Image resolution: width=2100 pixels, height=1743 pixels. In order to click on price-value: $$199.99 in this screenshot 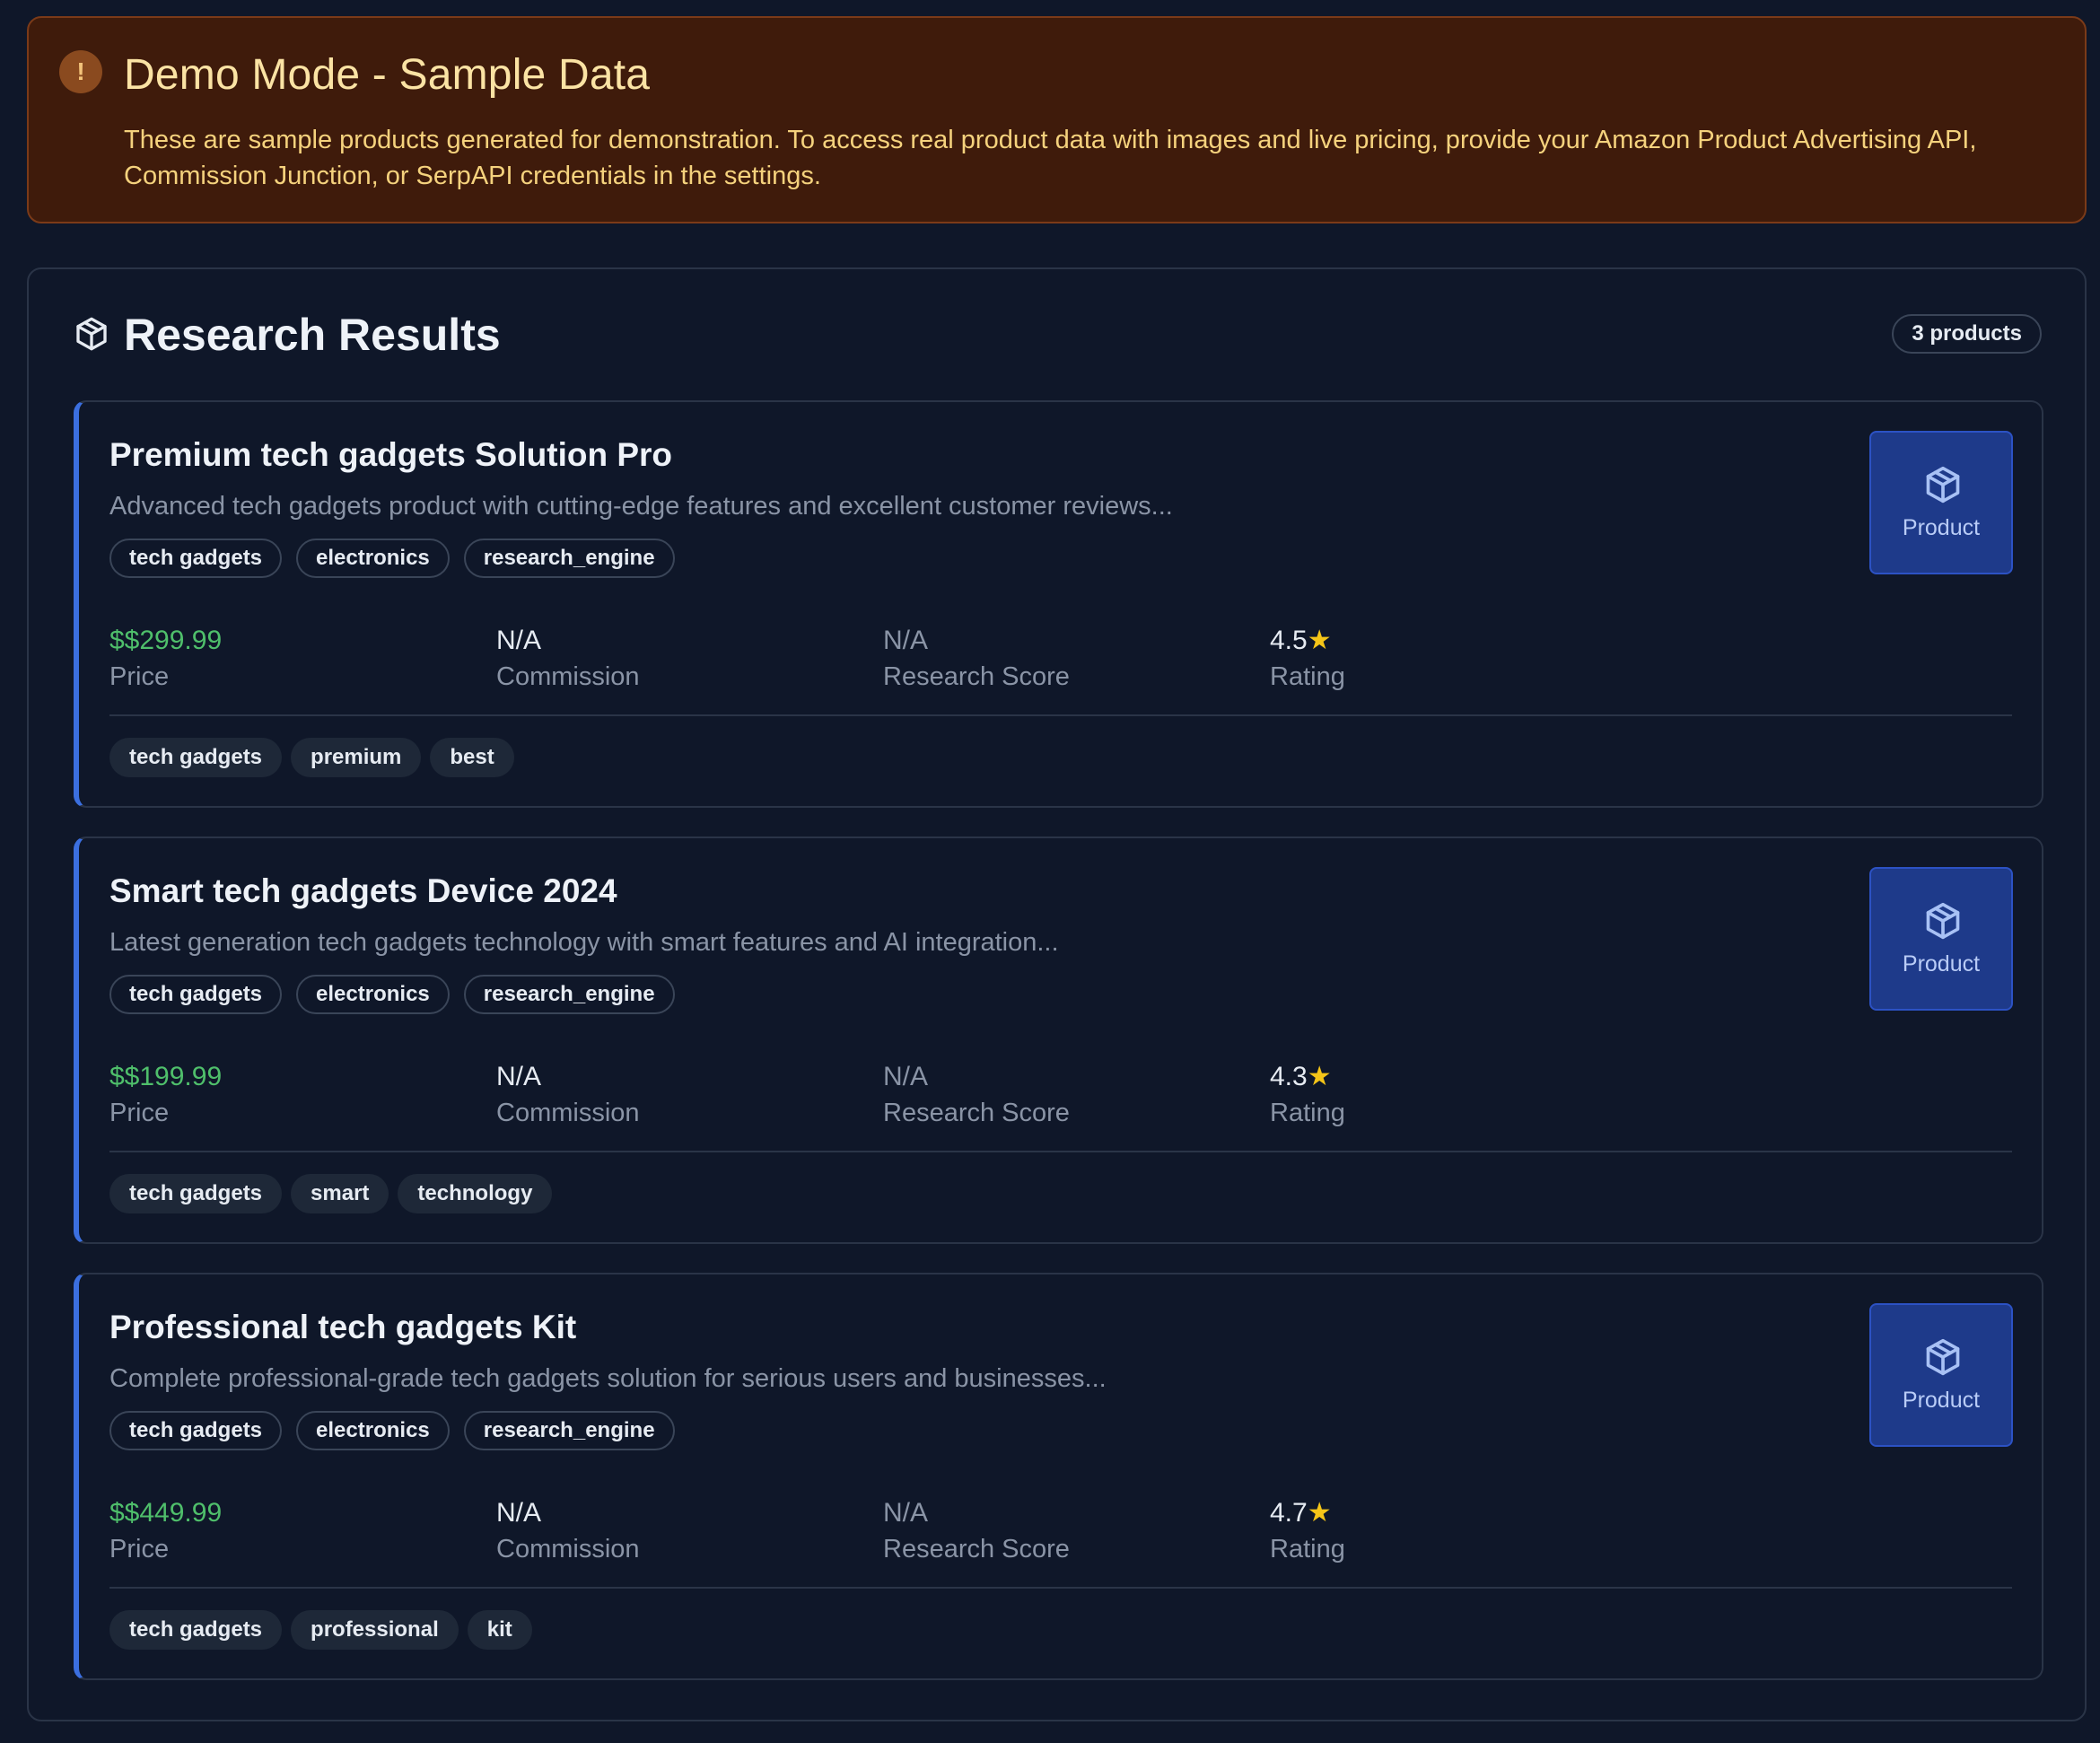, I will do `click(166, 1076)`.